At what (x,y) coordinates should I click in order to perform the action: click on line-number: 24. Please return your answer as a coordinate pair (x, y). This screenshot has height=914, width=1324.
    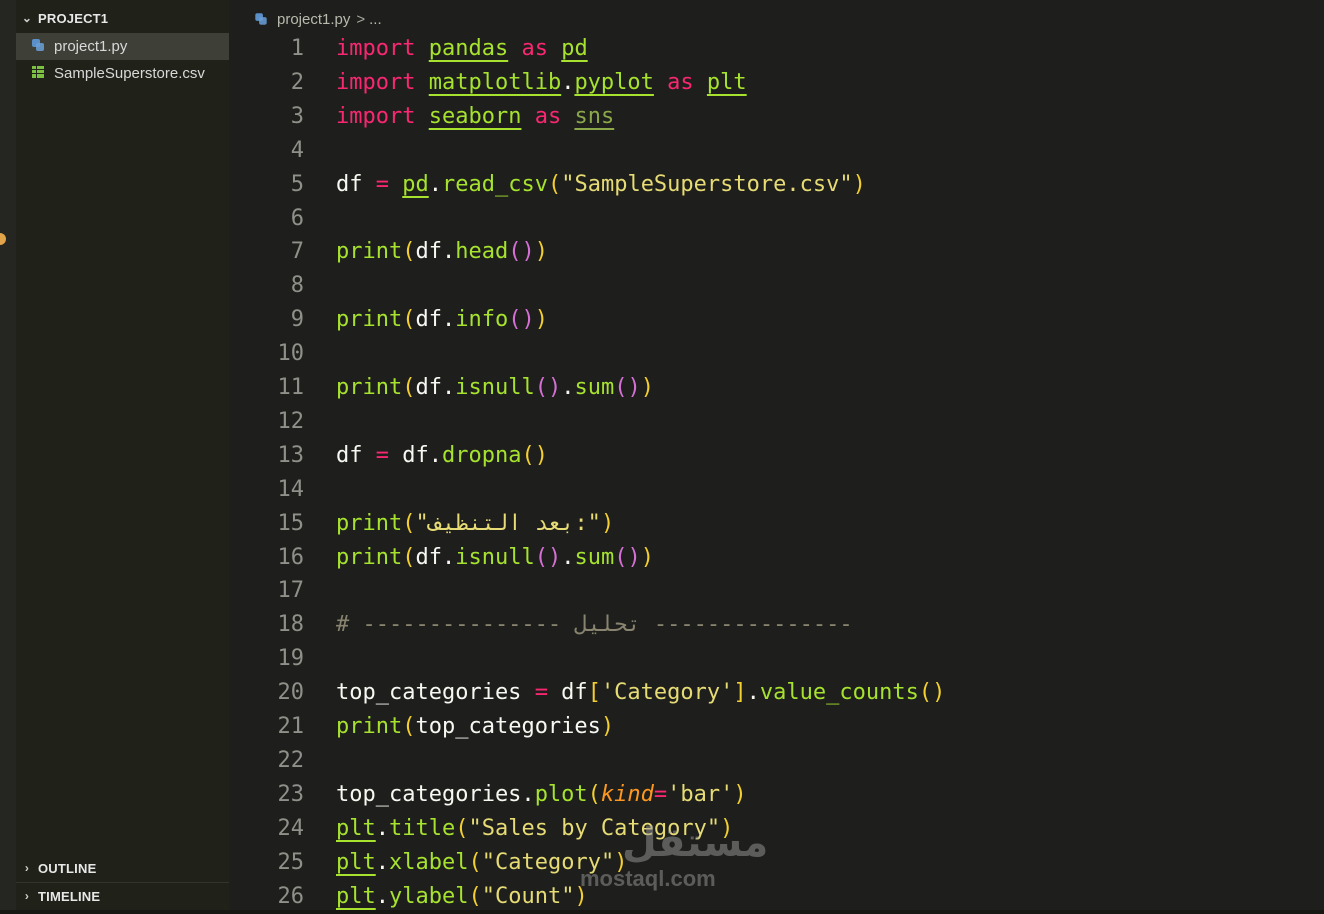
    Looking at the image, I should click on (291, 828).